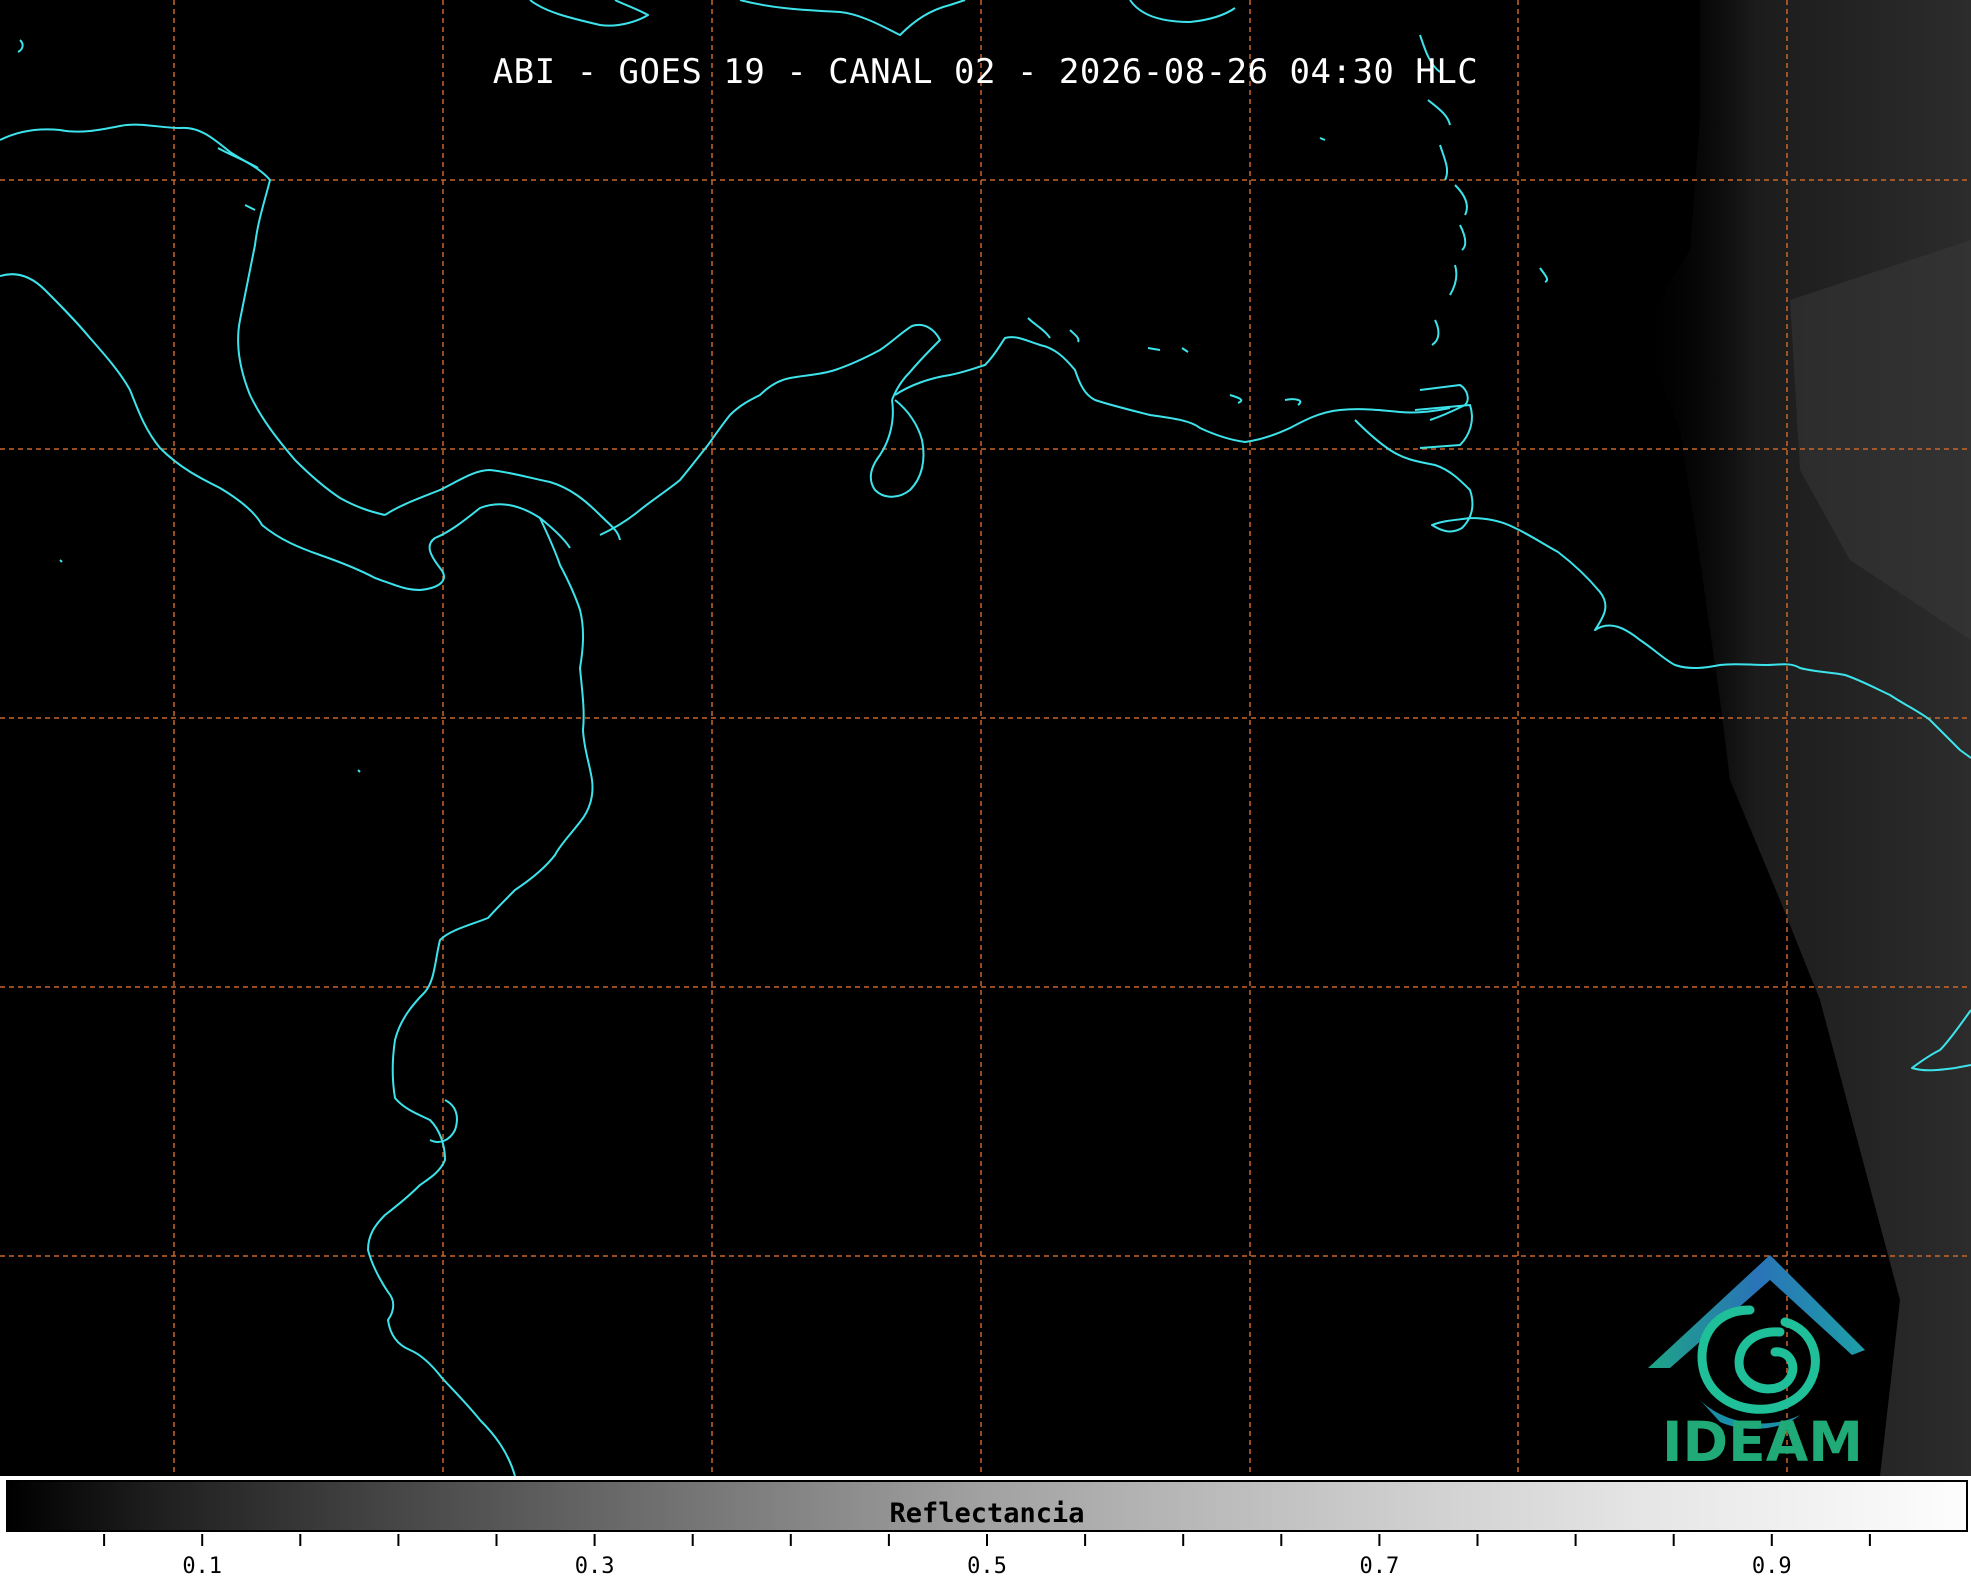 This screenshot has height=1577, width=1971. What do you see at coordinates (1771, 1565) in the screenshot?
I see `colorbar-tick-label: 0.9` at bounding box center [1771, 1565].